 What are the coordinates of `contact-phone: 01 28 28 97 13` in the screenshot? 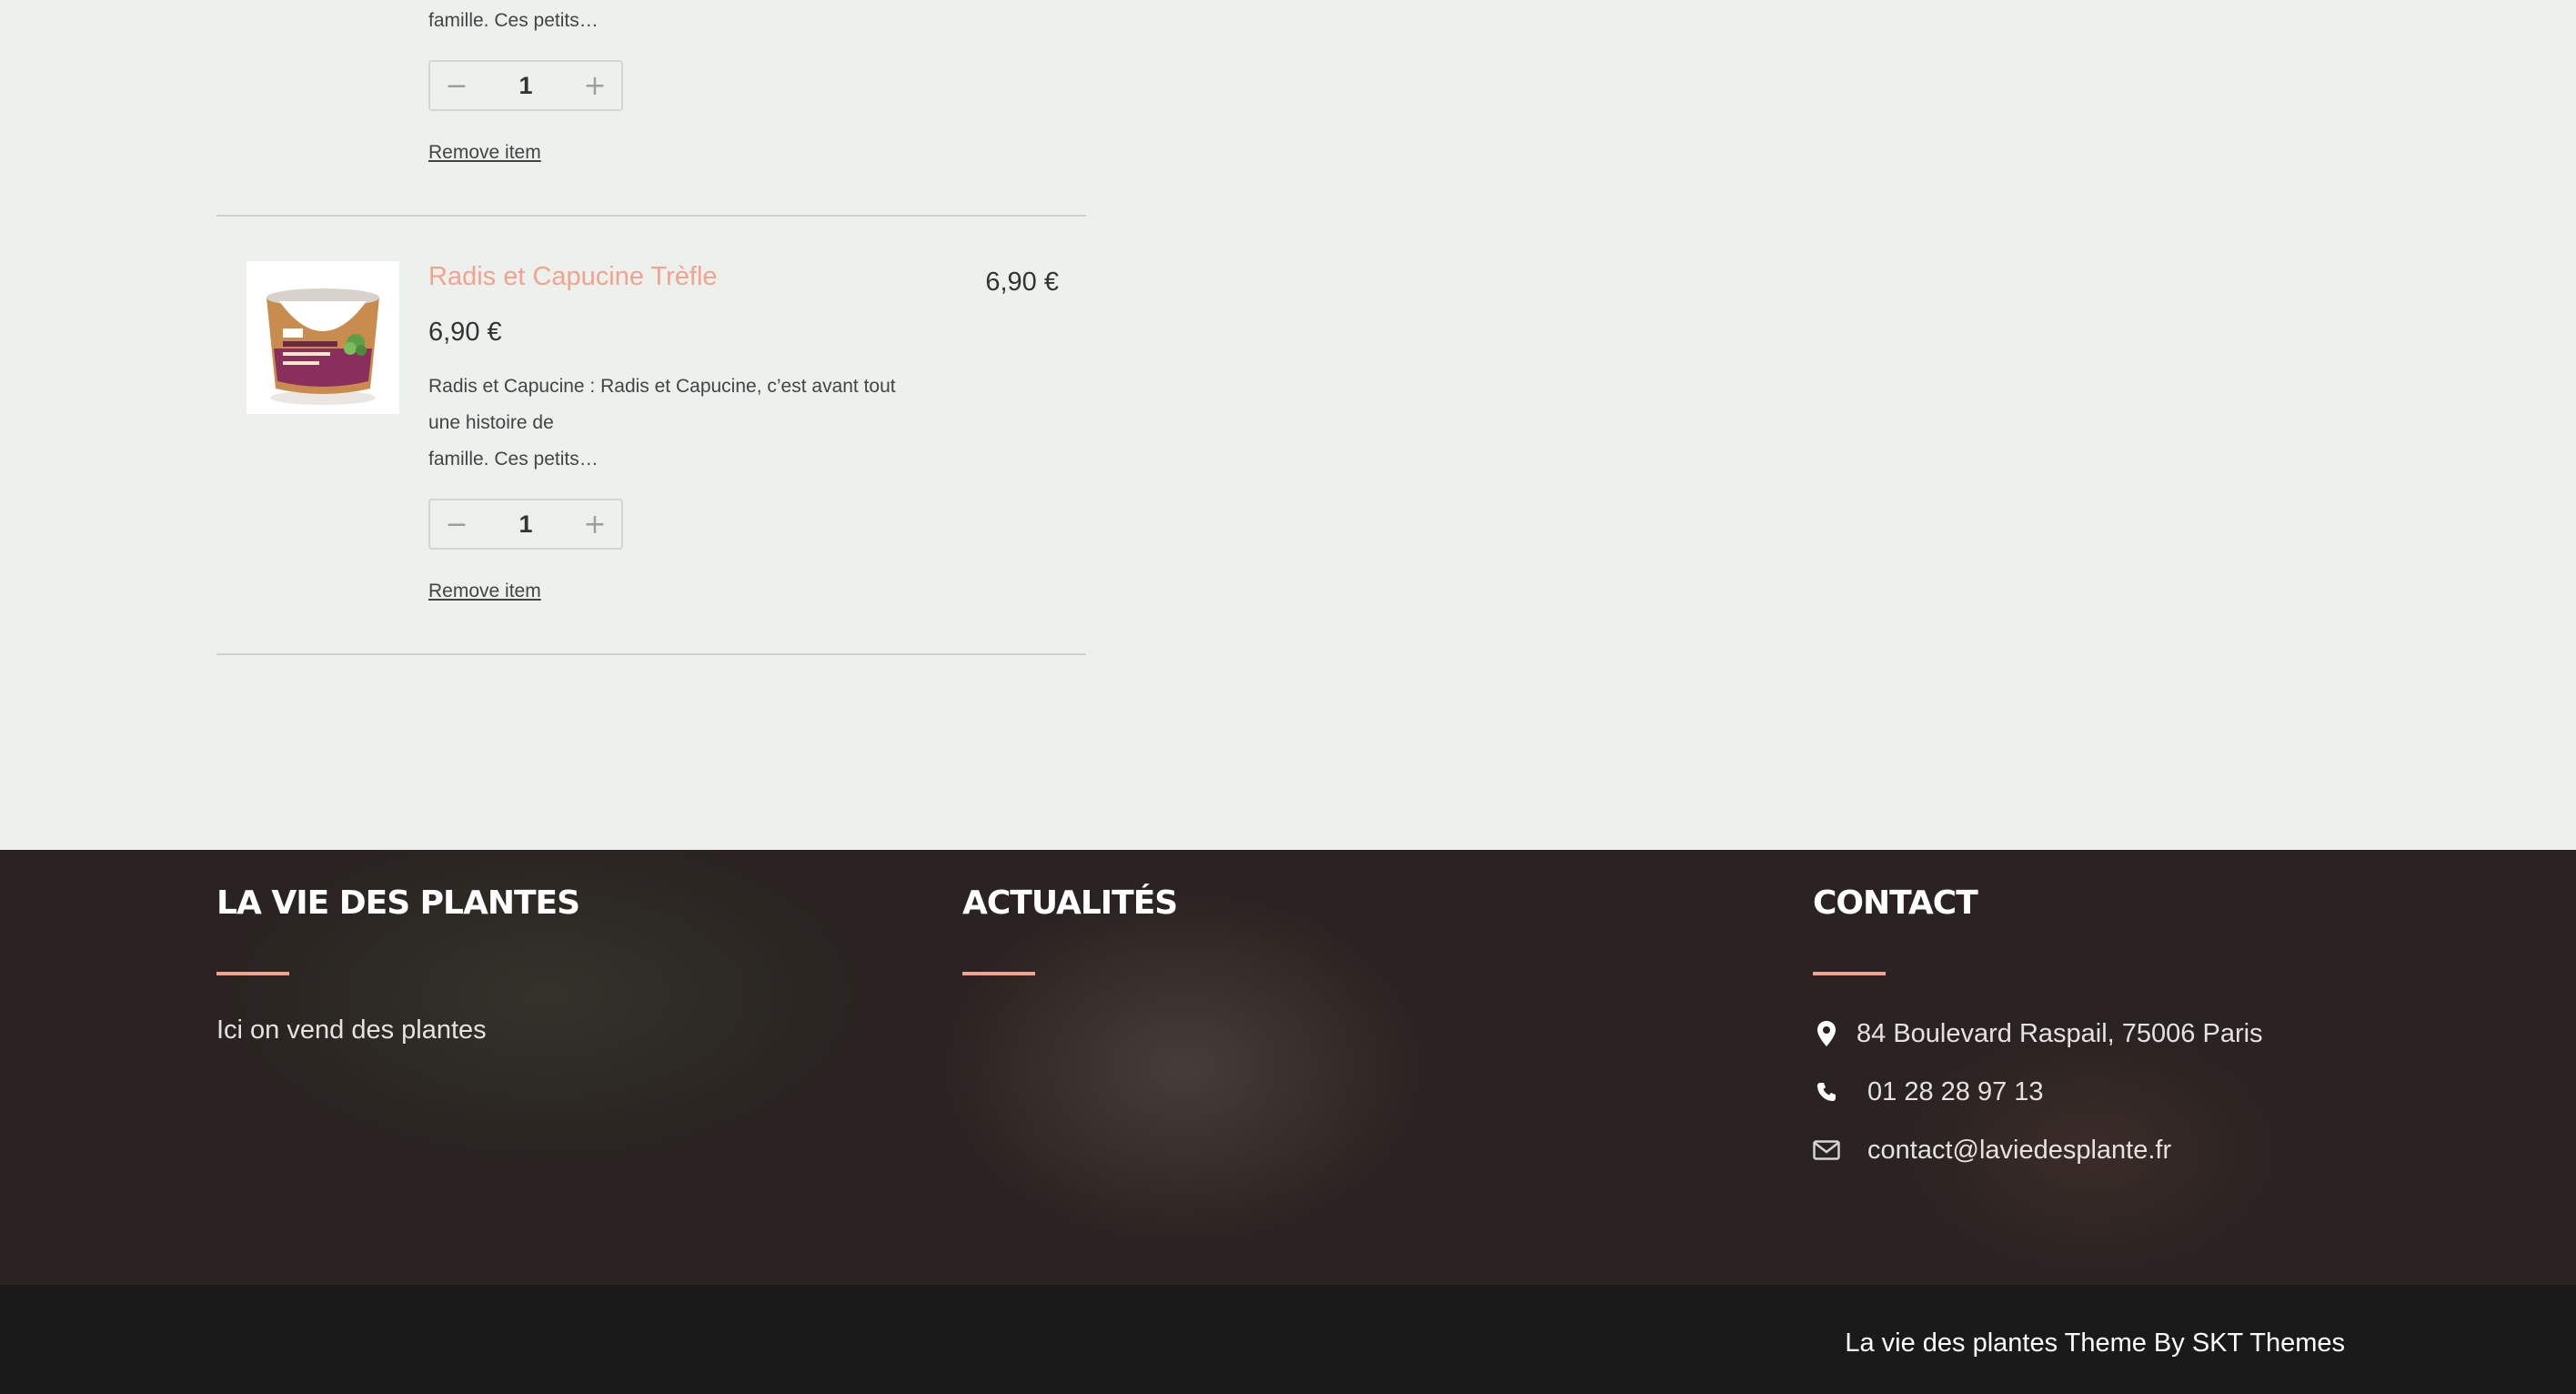 It's located at (1928, 1092).